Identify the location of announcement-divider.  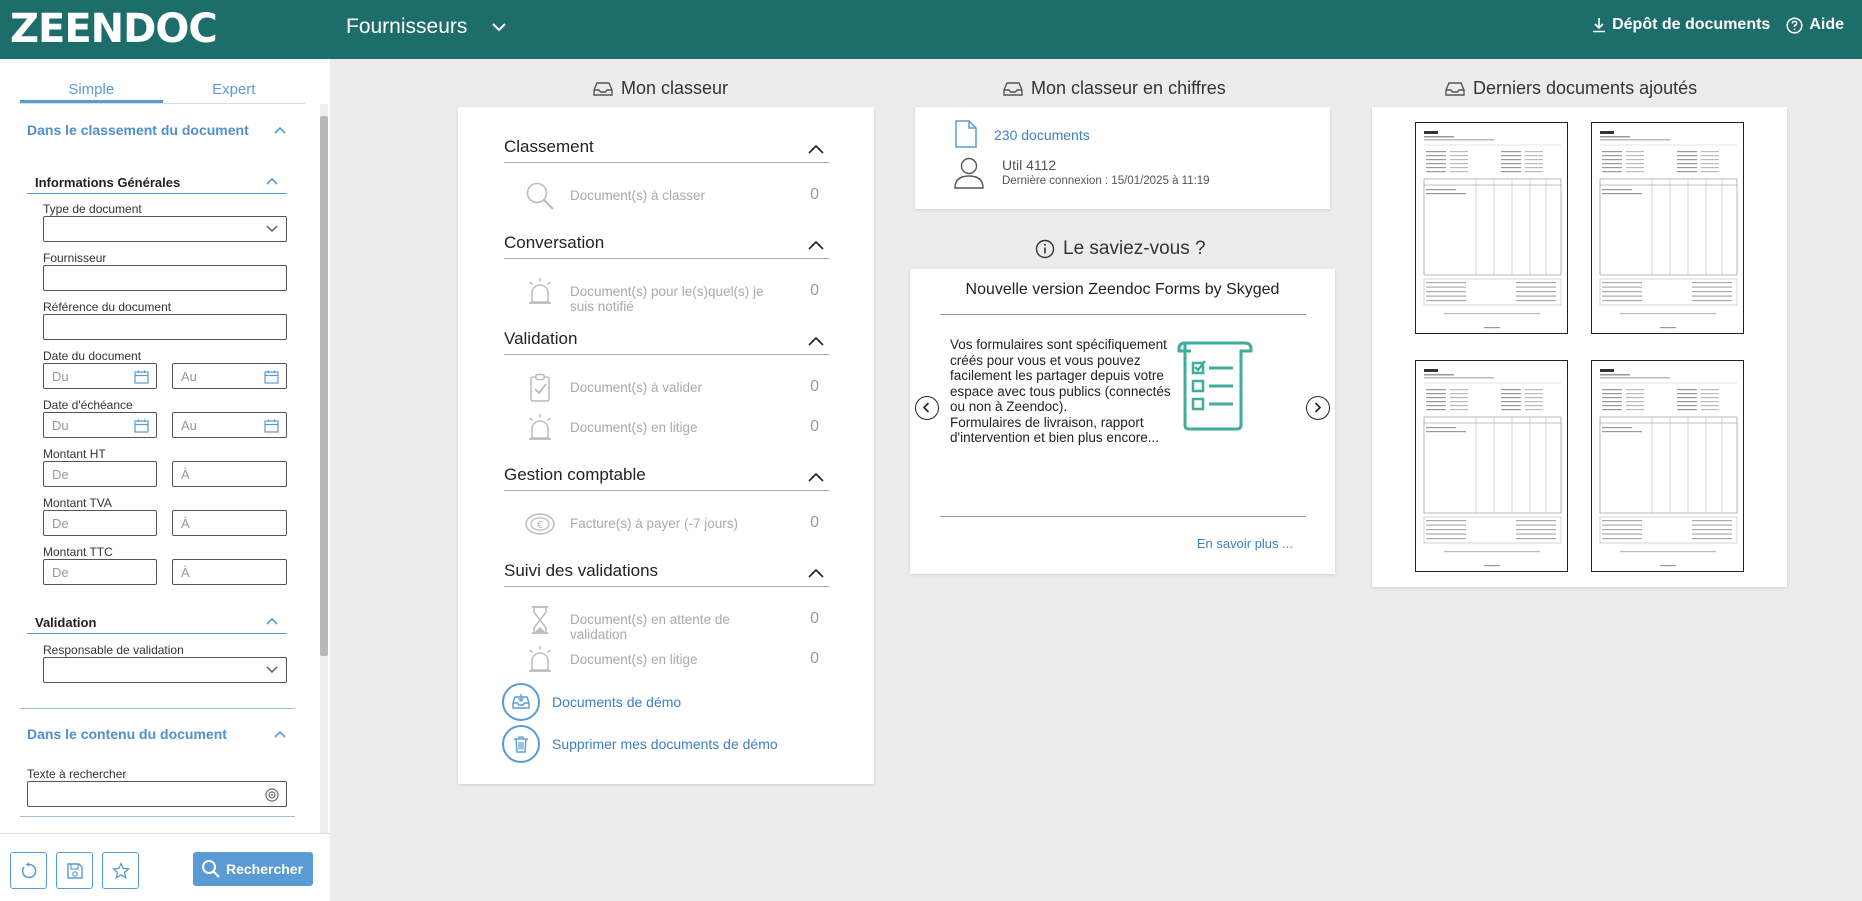
(1123, 516).